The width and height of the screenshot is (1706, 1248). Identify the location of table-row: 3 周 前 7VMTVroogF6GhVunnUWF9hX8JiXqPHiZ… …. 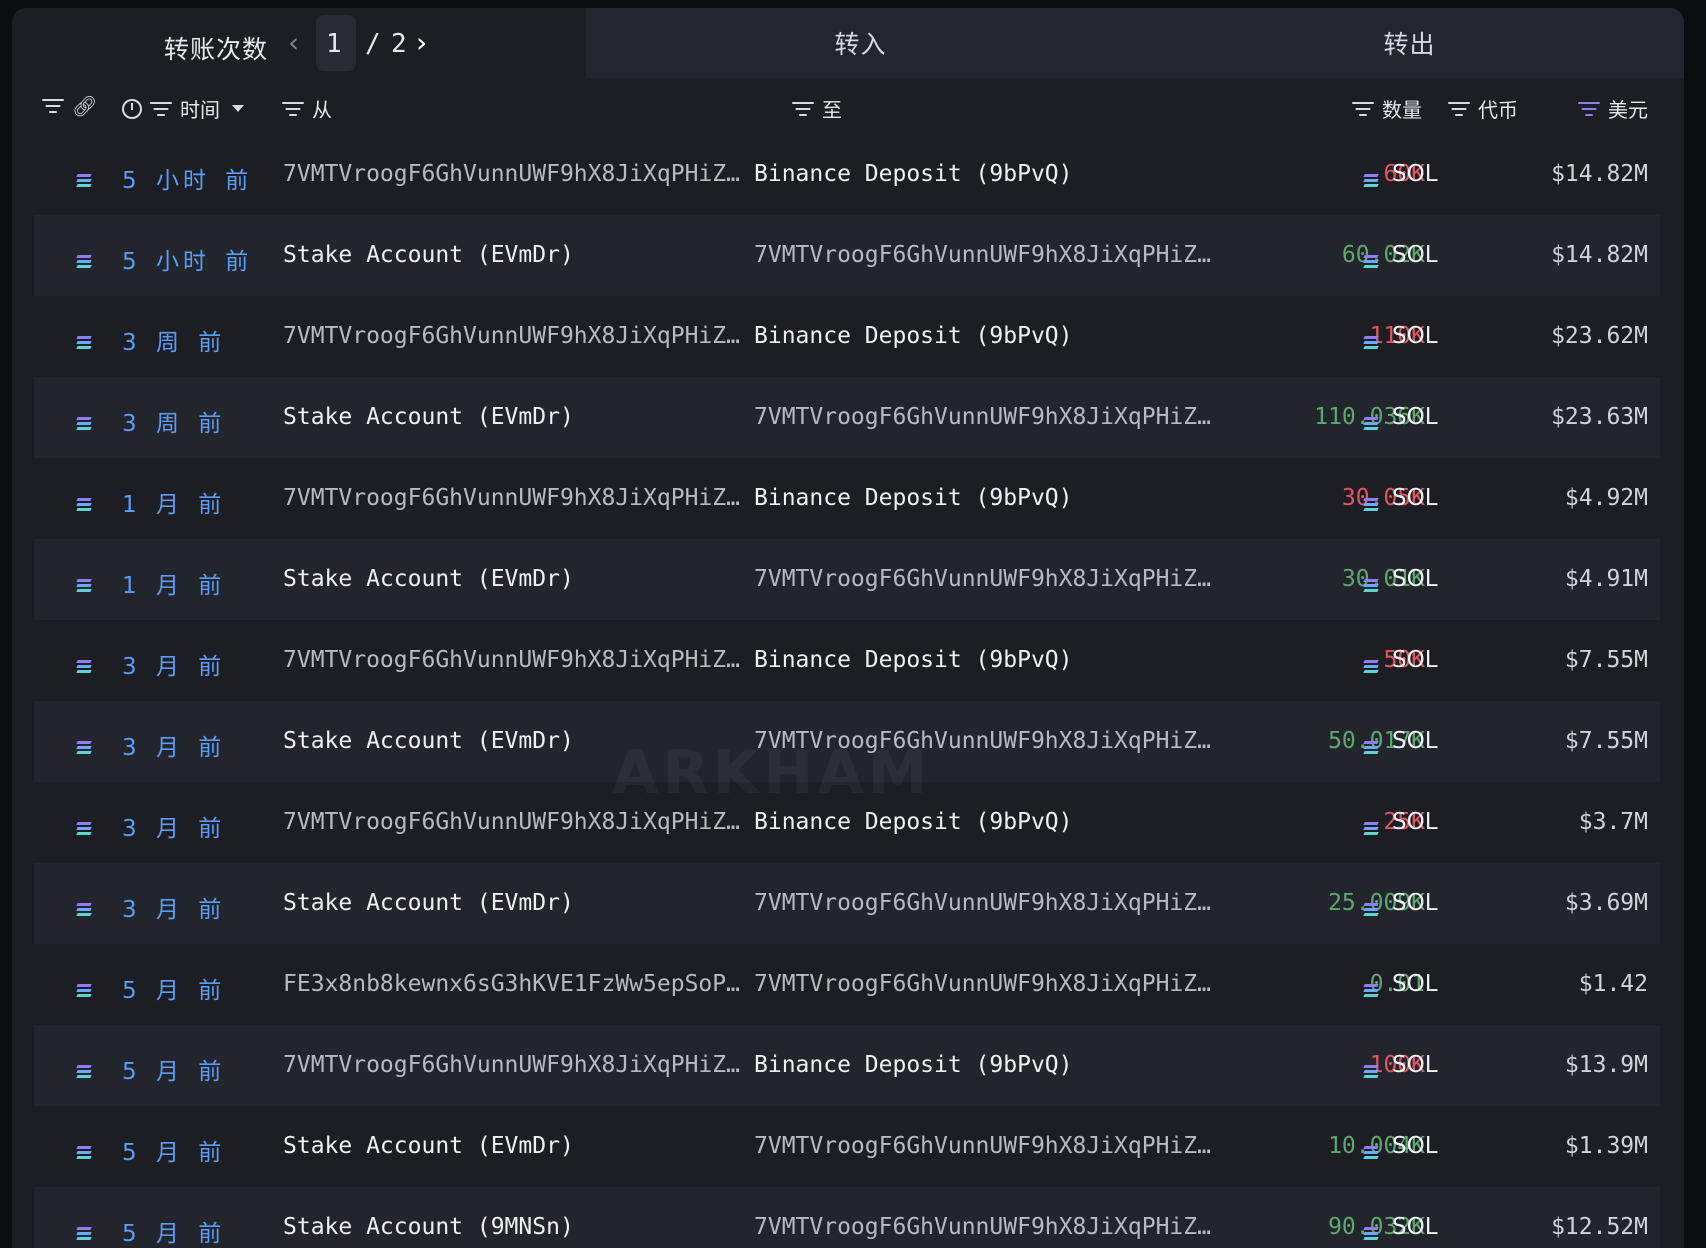
(847, 336).